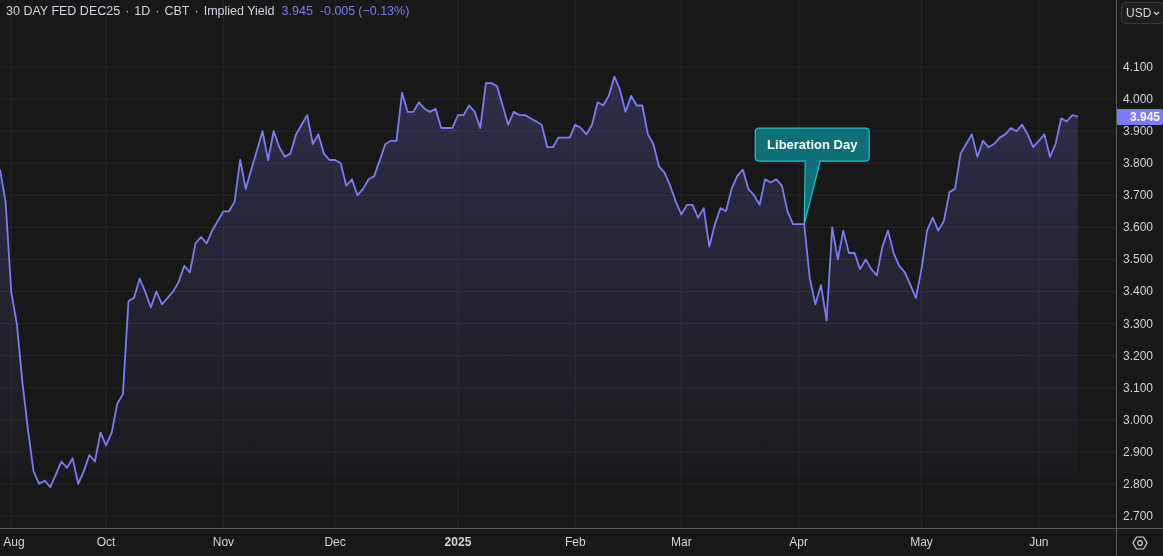  I want to click on currency-button: USD, so click(1142, 13).